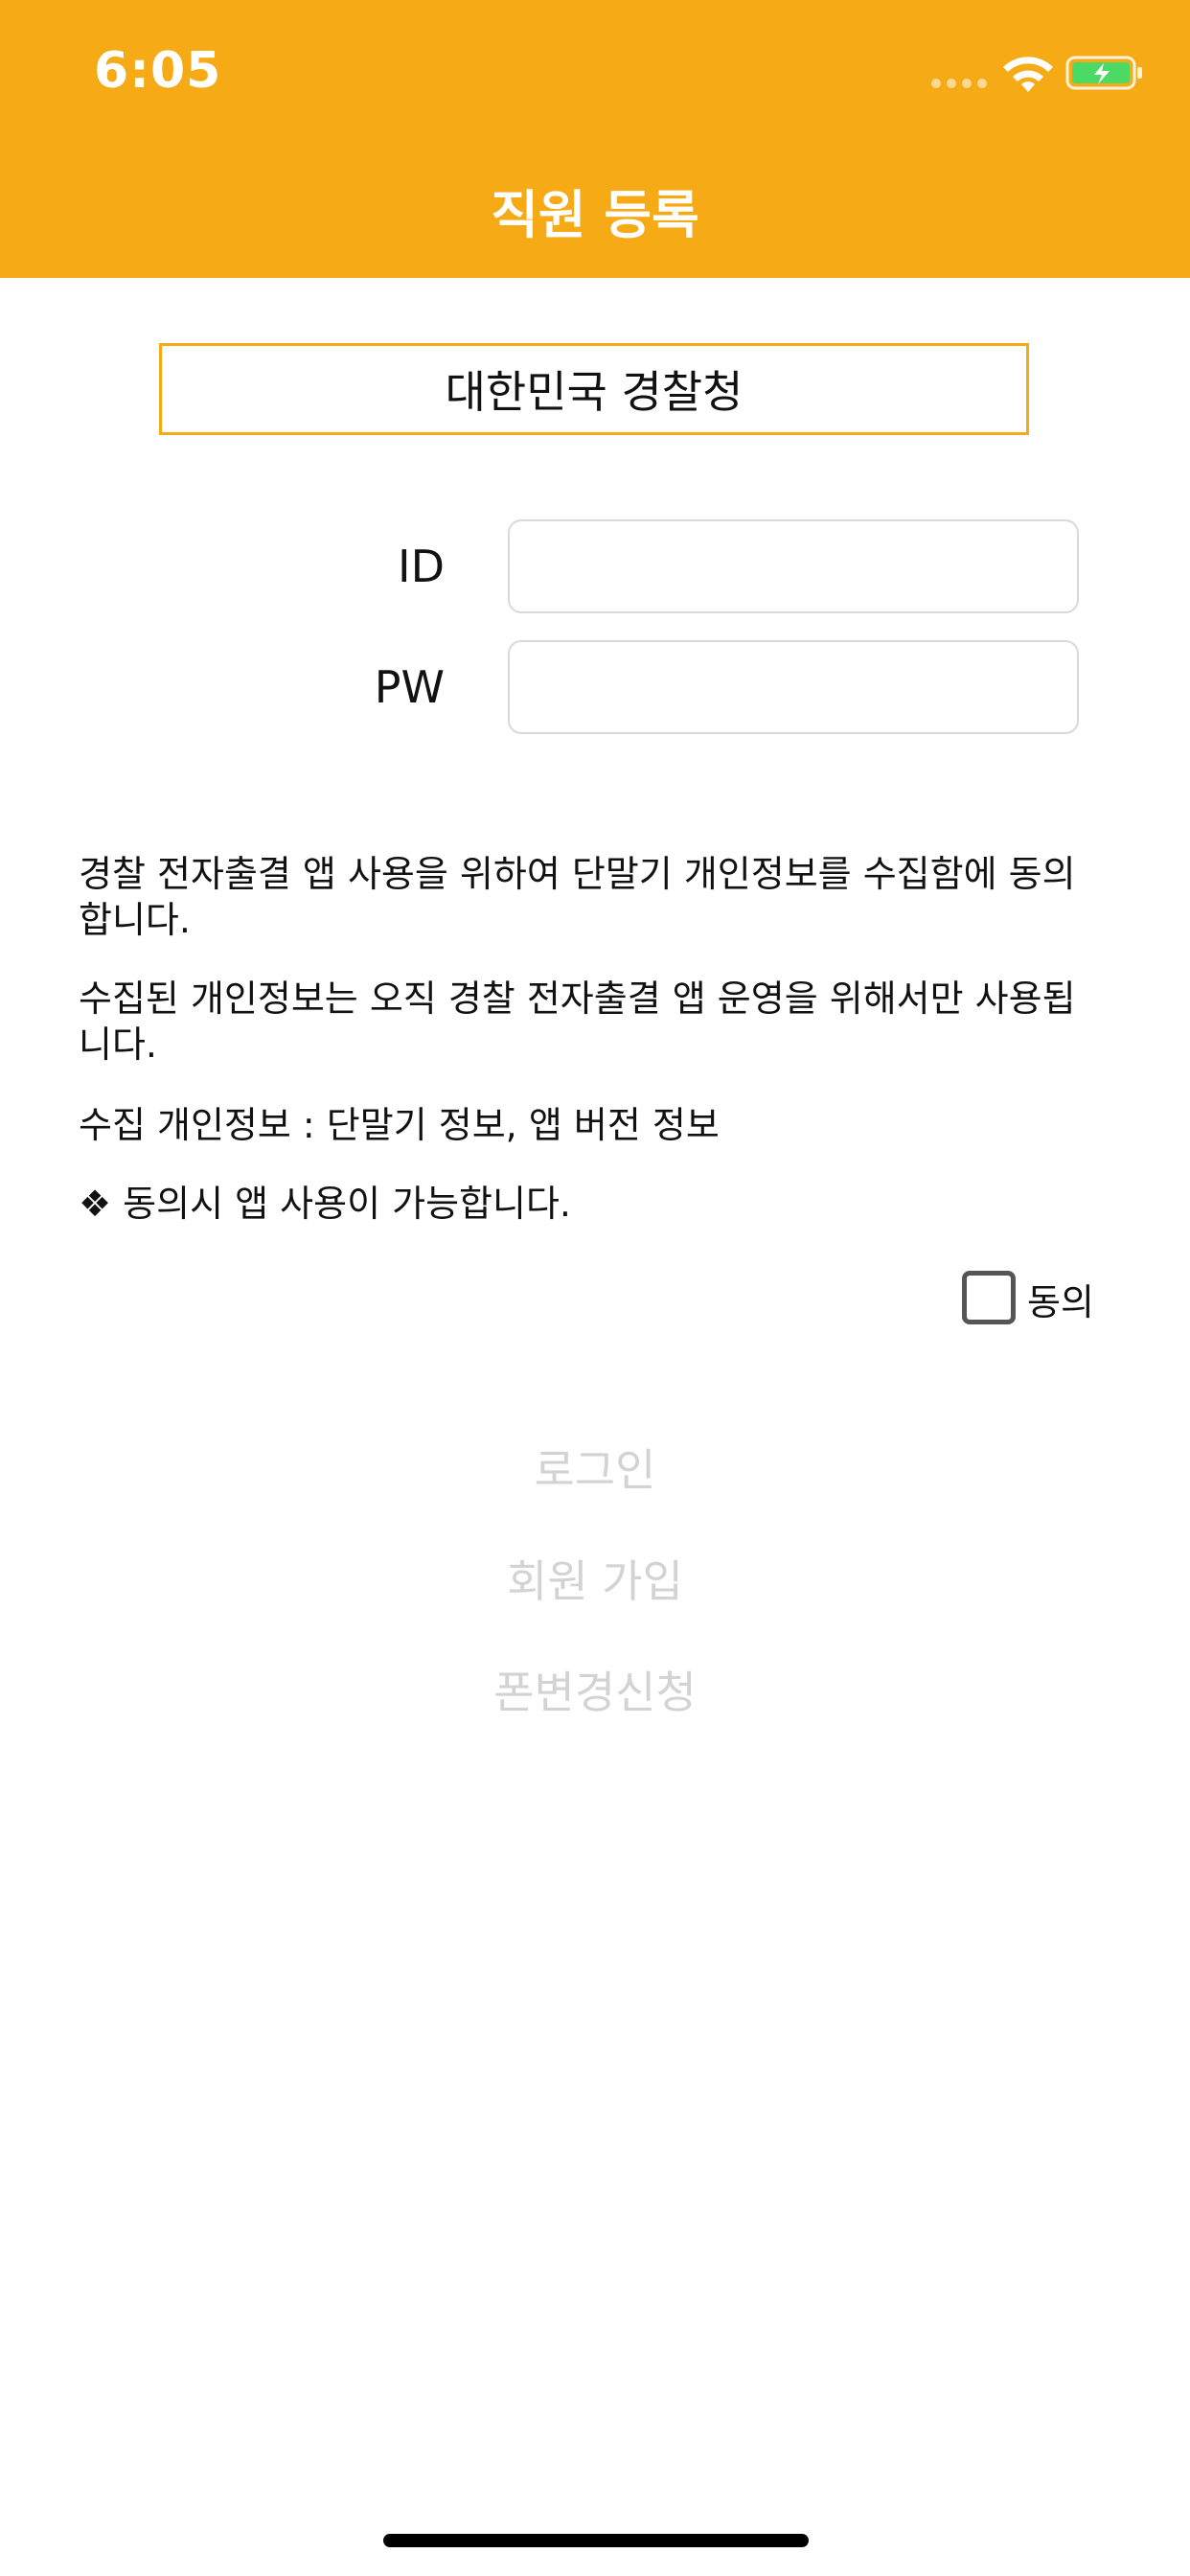  I want to click on consent-notice: ❖ 동의시 앱 사용이 가능합니다., so click(325, 1204).